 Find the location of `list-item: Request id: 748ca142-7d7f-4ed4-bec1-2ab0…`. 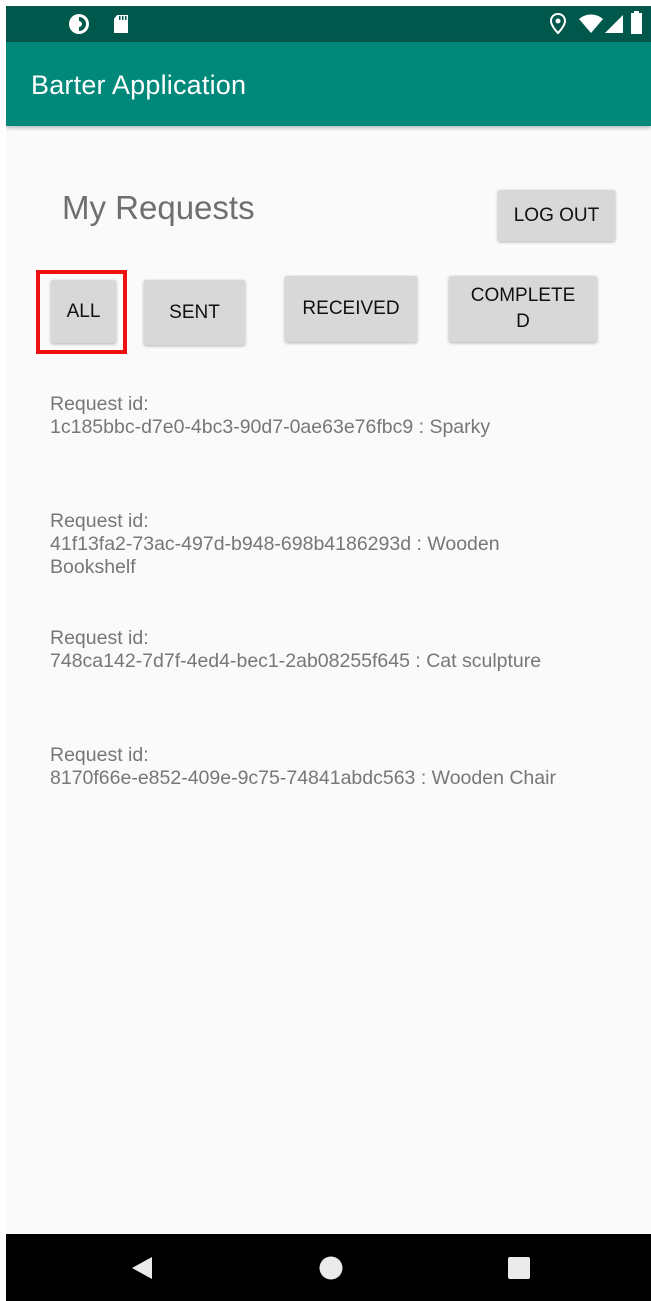

list-item: Request id: 748ca142-7d7f-4ed4-bec1-2ab0… is located at coordinates (320, 650).